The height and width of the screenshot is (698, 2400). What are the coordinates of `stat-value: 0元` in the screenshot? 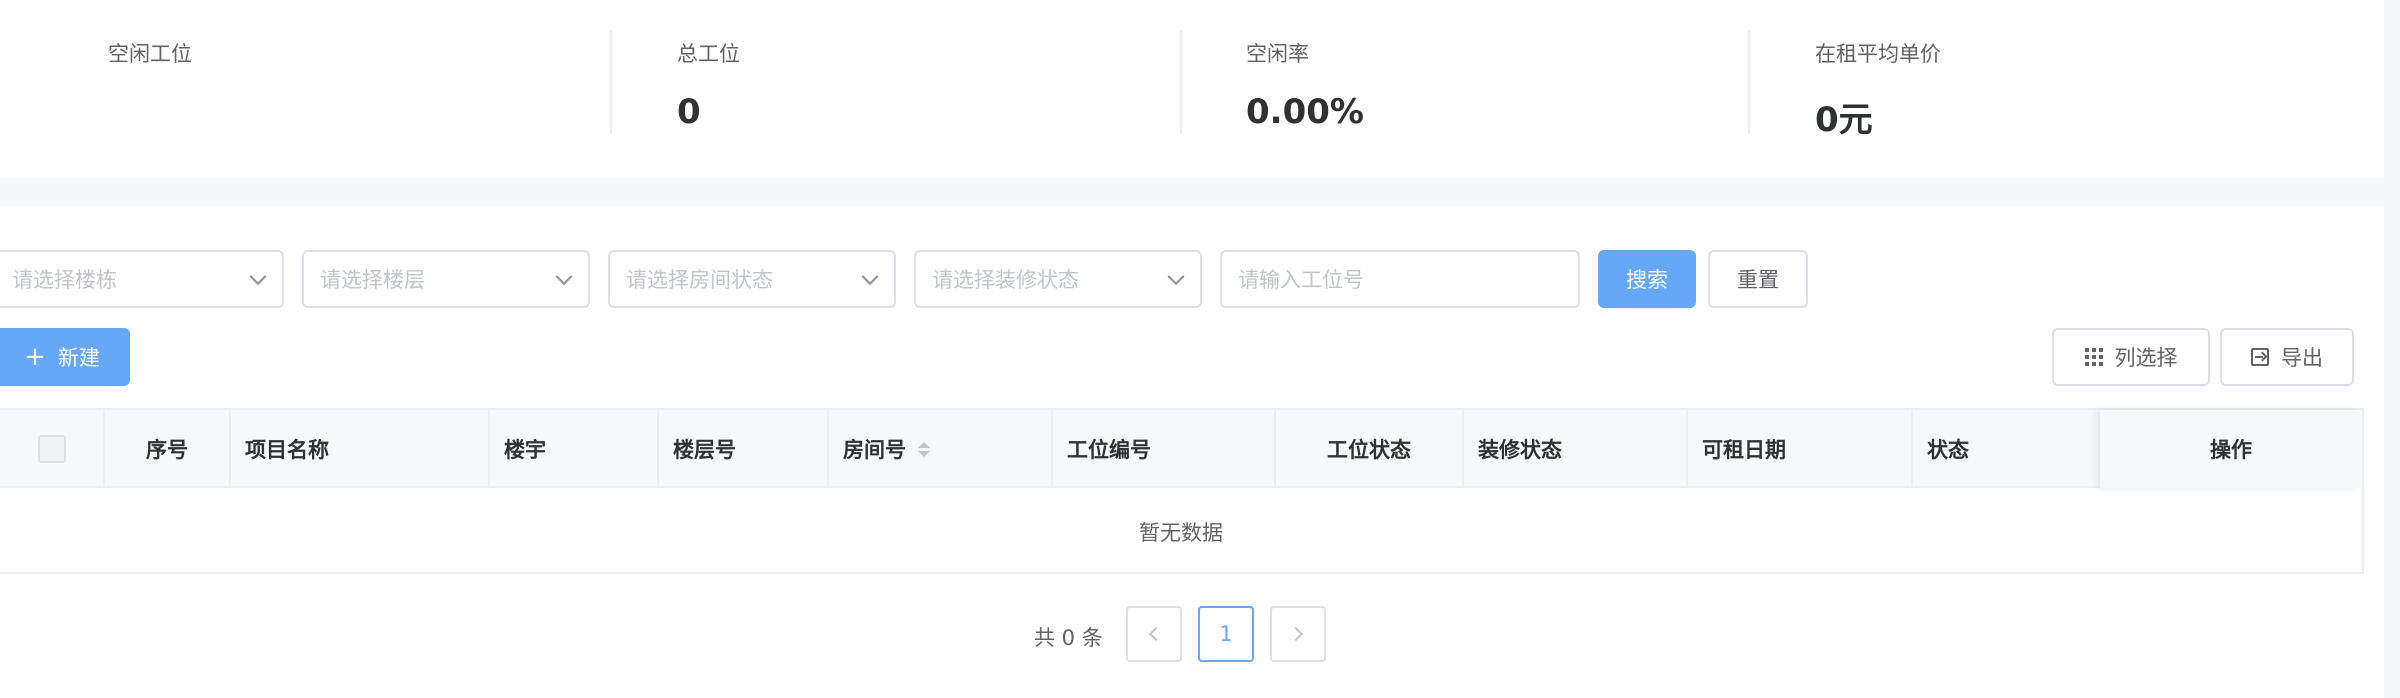 It's located at (1844, 120).